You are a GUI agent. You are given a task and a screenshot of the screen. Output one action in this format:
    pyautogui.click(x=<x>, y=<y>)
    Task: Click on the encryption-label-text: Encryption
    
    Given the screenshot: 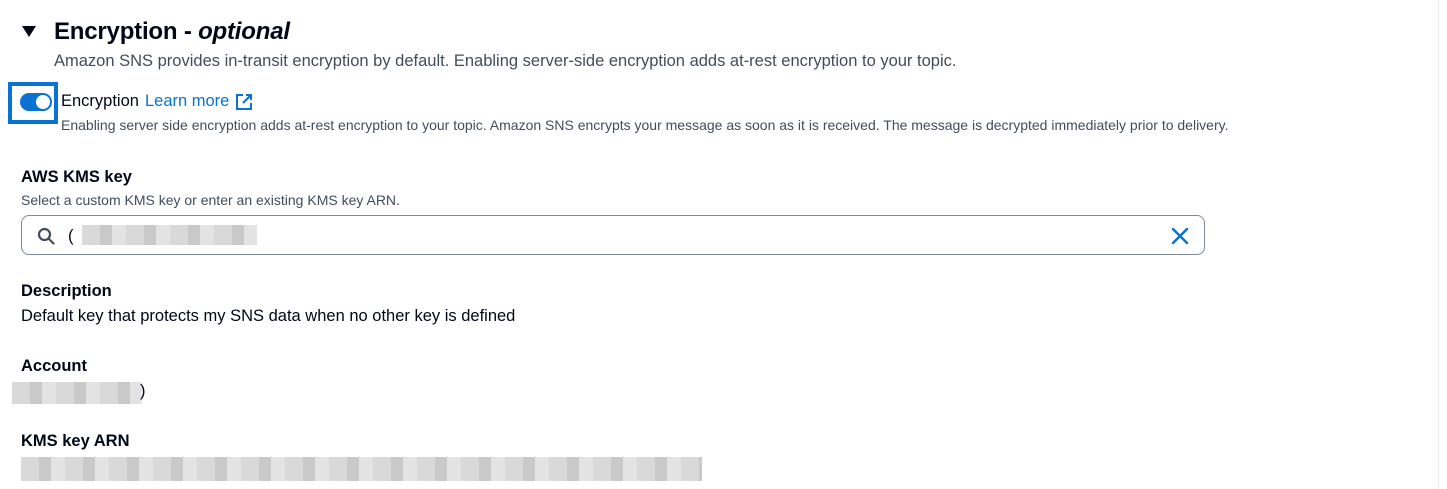 What is the action you would take?
    pyautogui.click(x=100, y=101)
    